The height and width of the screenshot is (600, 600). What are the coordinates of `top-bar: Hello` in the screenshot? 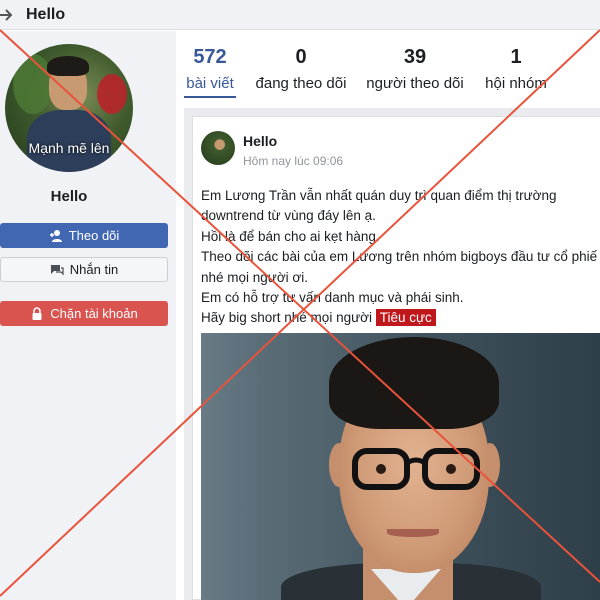 It's located at (300, 15).